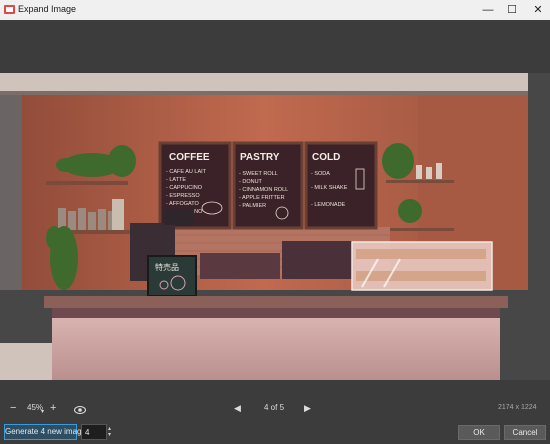 The height and width of the screenshot is (444, 550). What do you see at coordinates (47, 9) in the screenshot?
I see `window-title: Expand Image` at bounding box center [47, 9].